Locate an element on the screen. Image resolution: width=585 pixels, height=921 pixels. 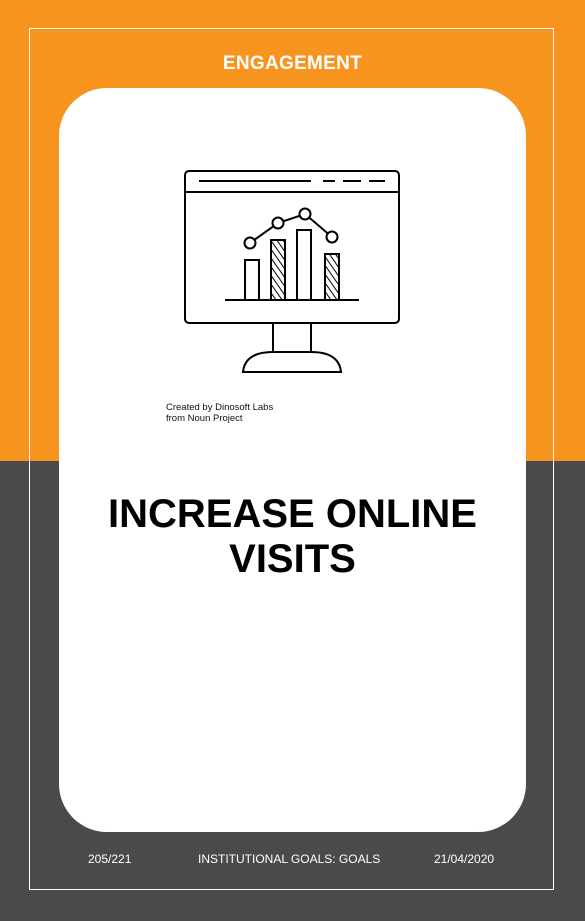
goal-title: INCREASE ONLINE VISITS is located at coordinates (292, 537).